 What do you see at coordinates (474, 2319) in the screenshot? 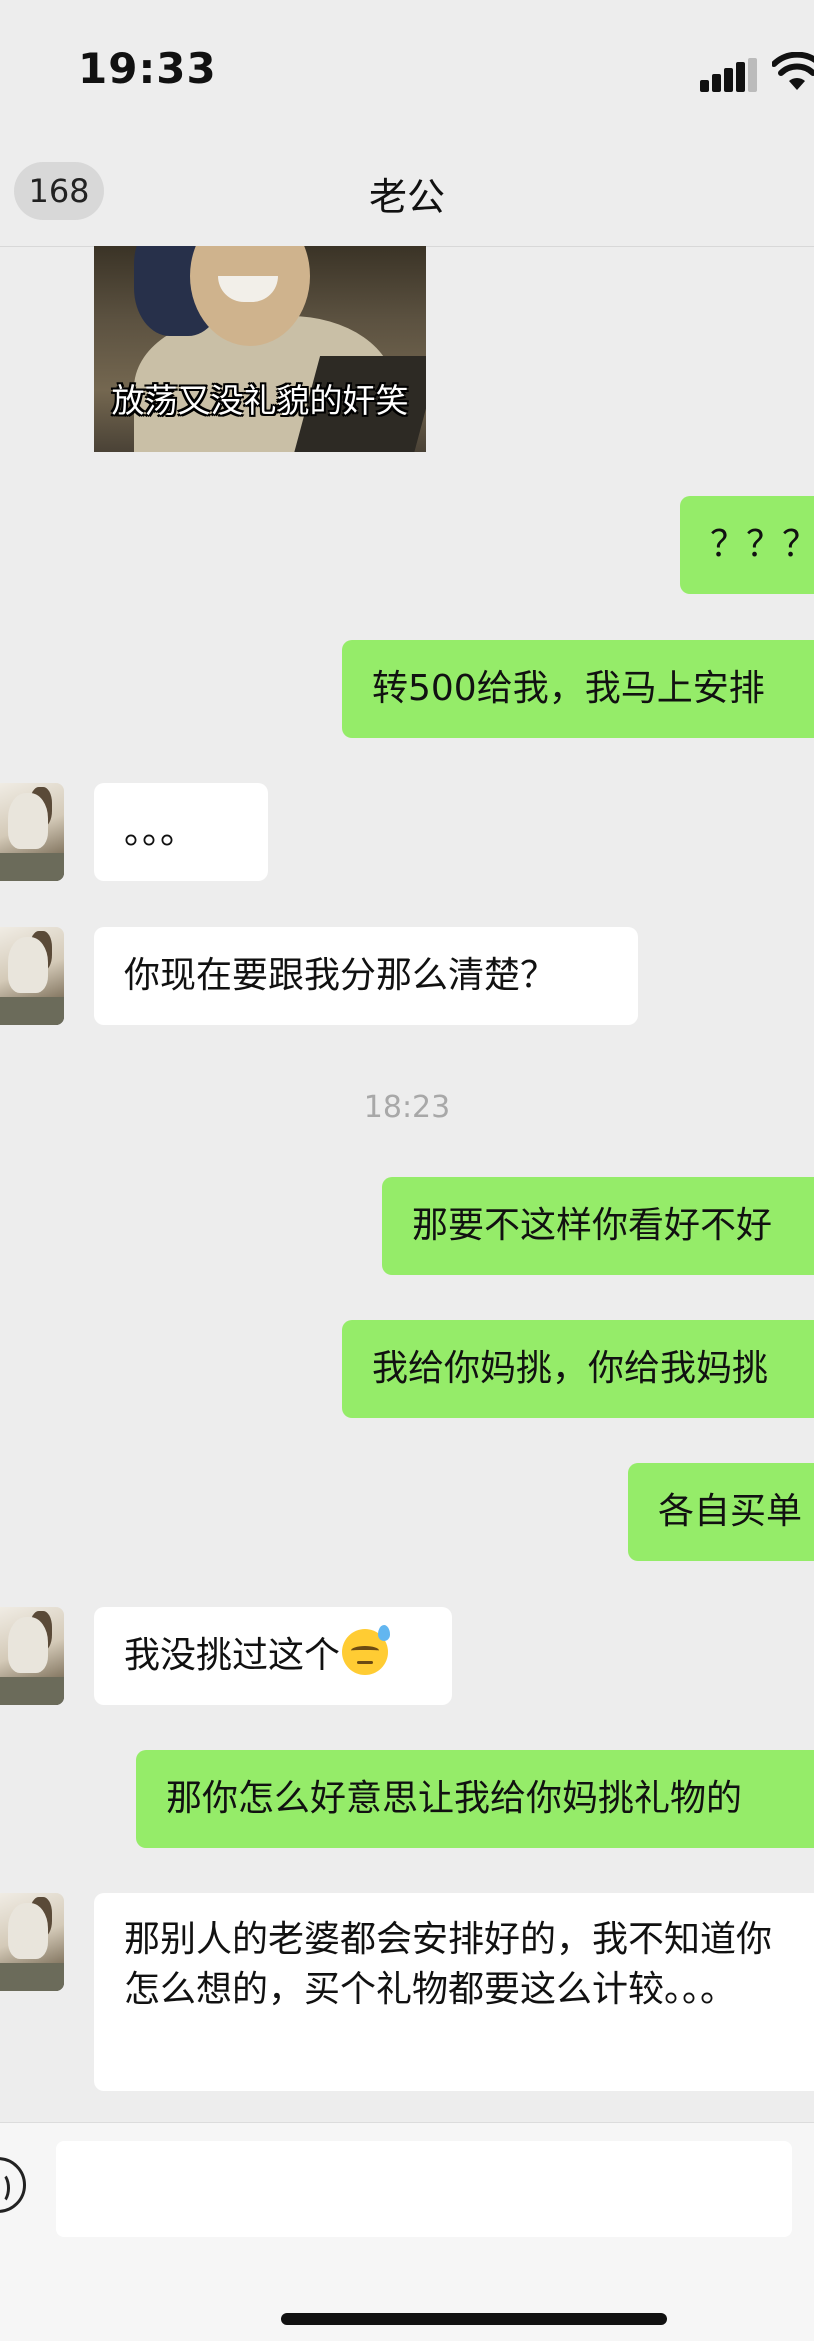
I see `home-indicator` at bounding box center [474, 2319].